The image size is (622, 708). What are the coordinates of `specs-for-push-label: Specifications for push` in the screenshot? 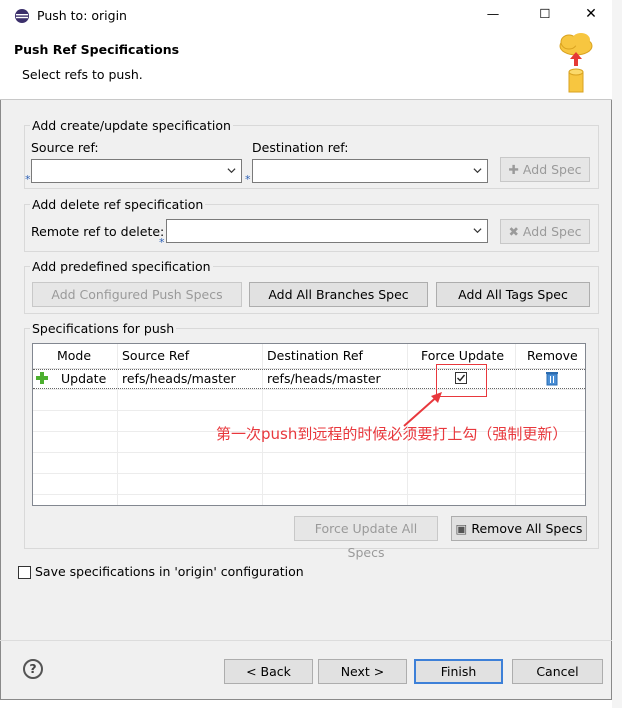 It's located at (103, 328).